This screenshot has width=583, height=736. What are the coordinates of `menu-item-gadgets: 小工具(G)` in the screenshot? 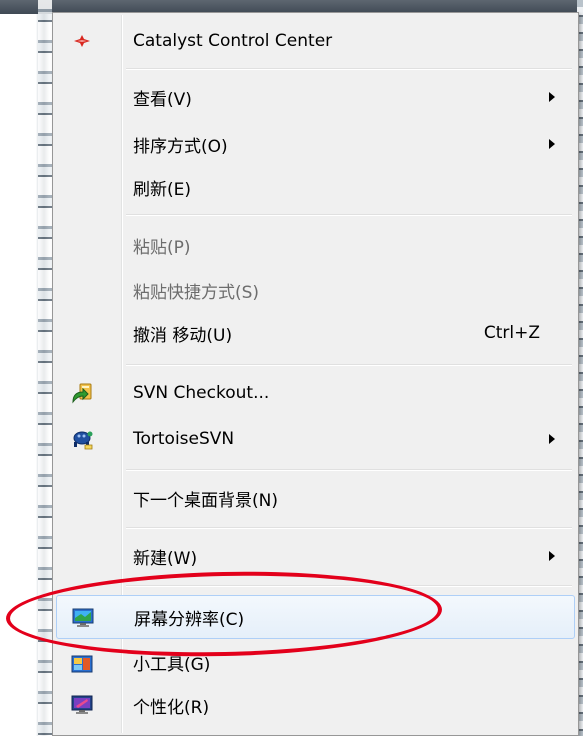 It's located at (315, 662).